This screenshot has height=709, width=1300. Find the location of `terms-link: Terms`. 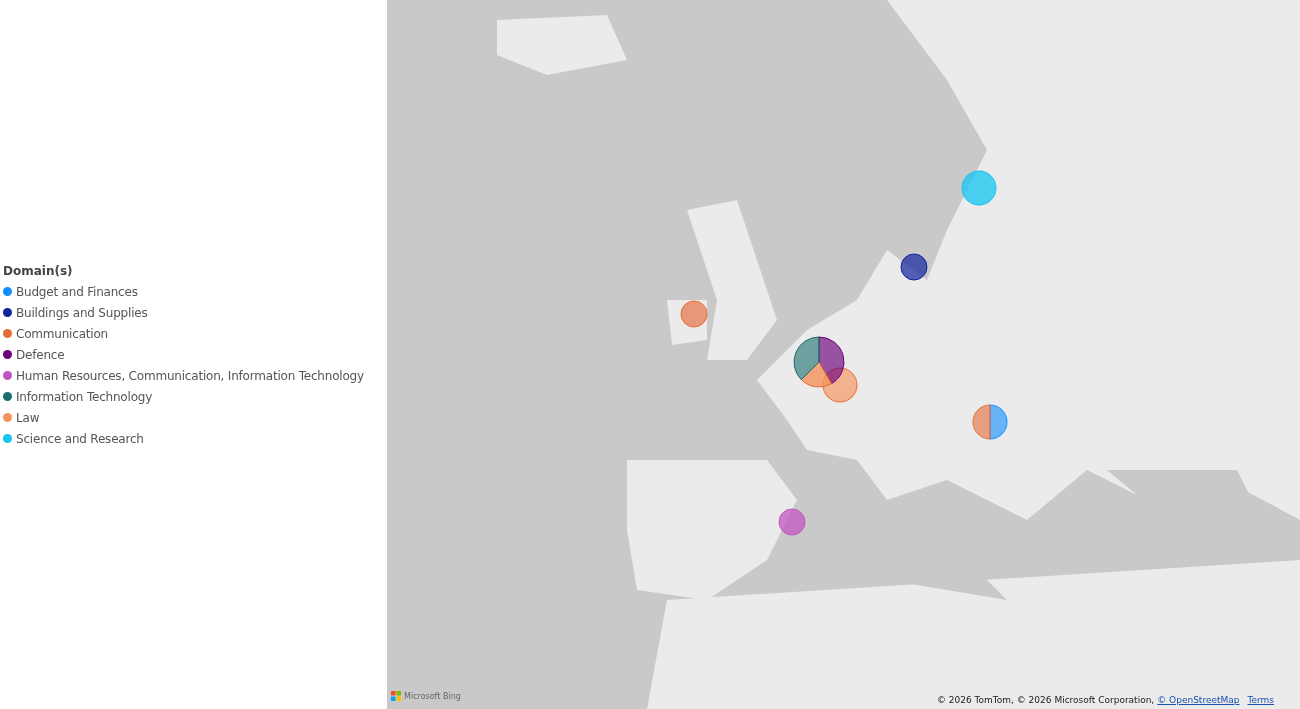

terms-link: Terms is located at coordinates (1260, 700).